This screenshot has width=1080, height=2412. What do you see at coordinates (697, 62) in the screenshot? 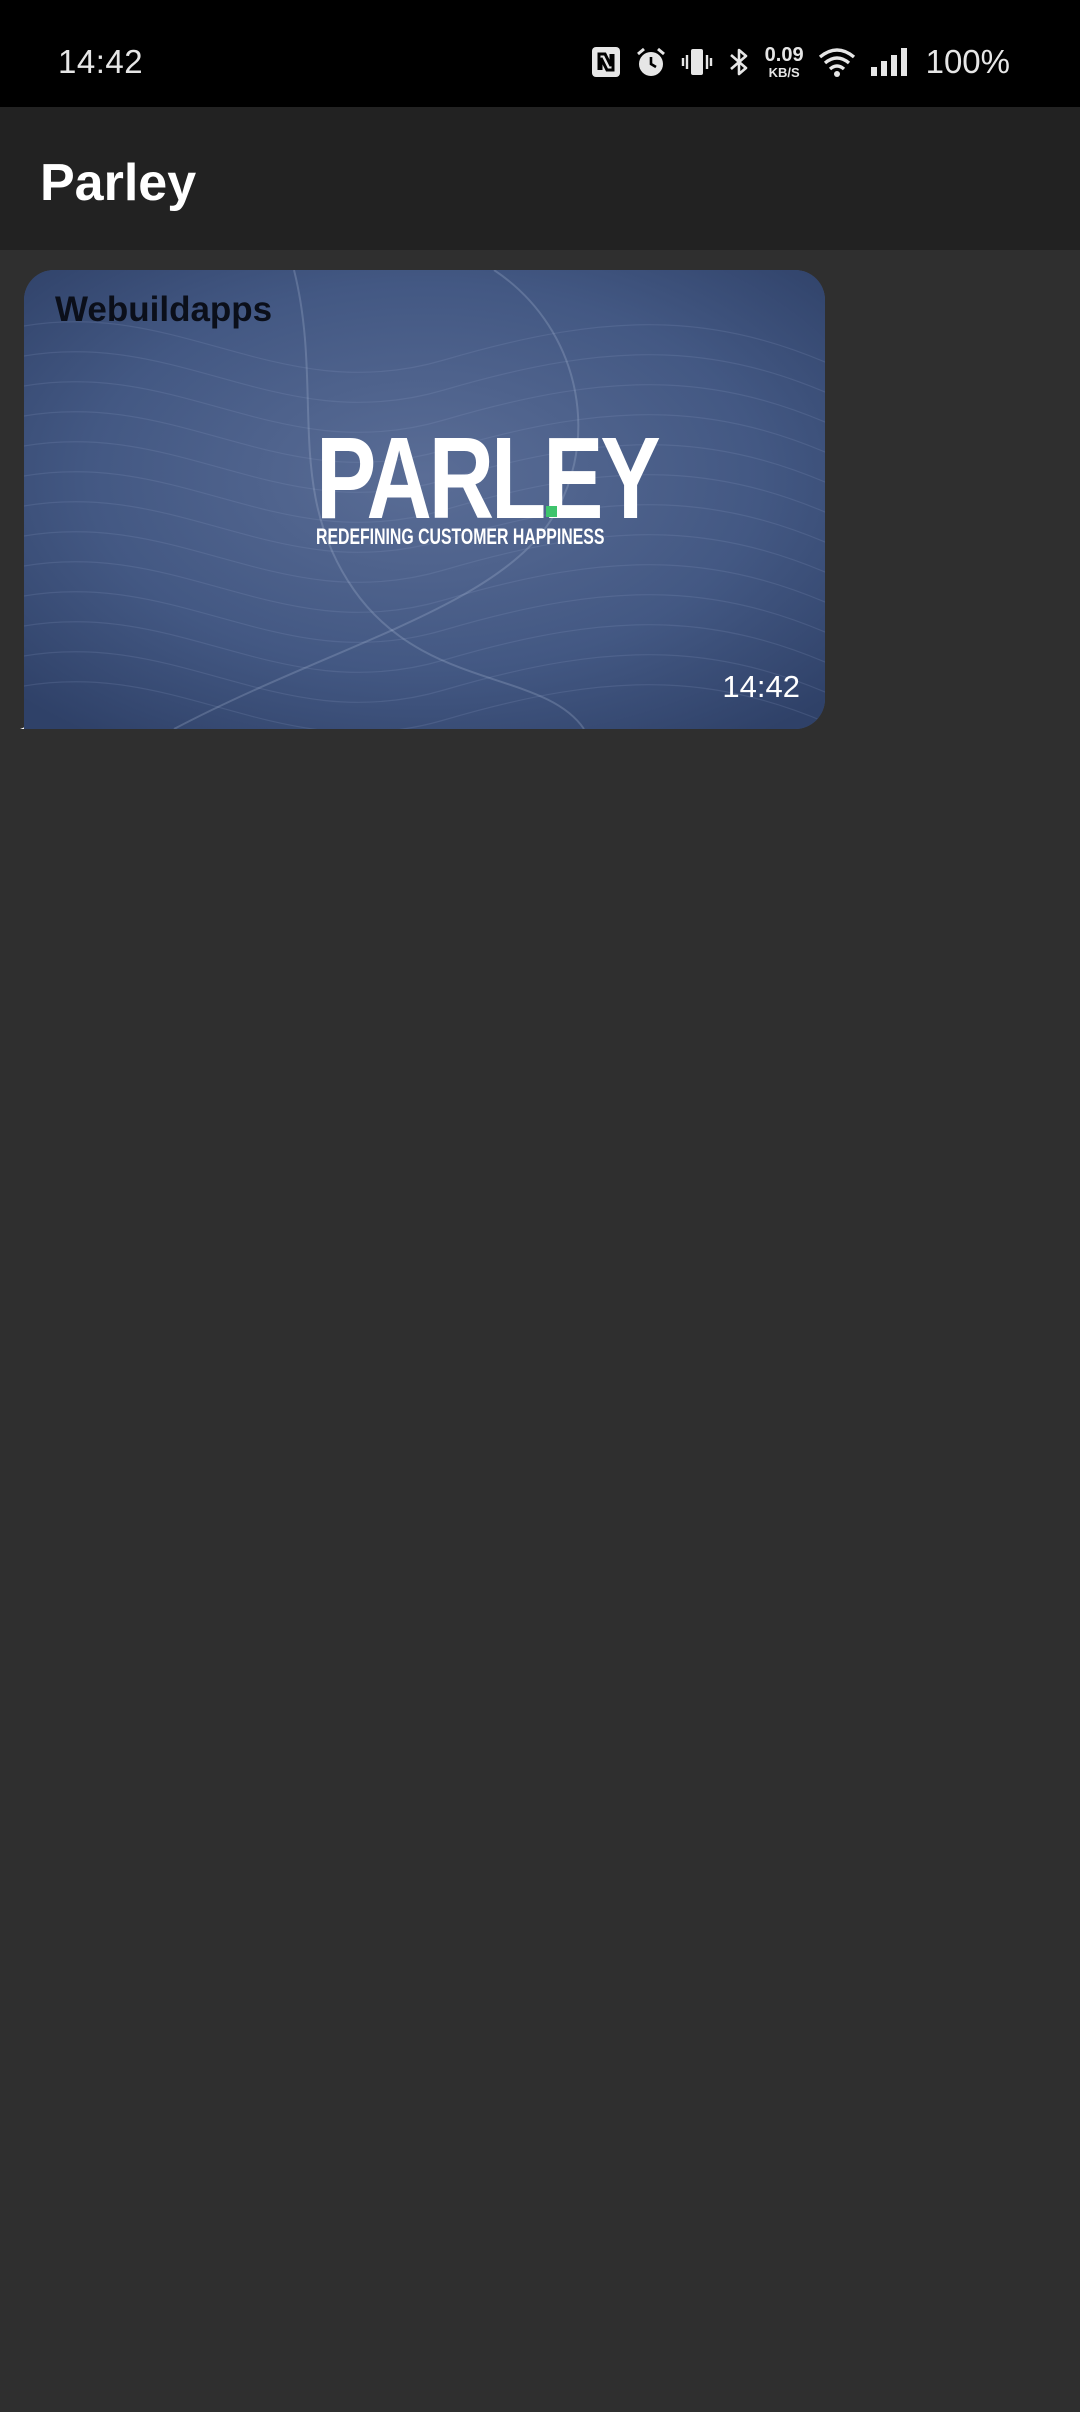
I see `vibrate-icon` at bounding box center [697, 62].